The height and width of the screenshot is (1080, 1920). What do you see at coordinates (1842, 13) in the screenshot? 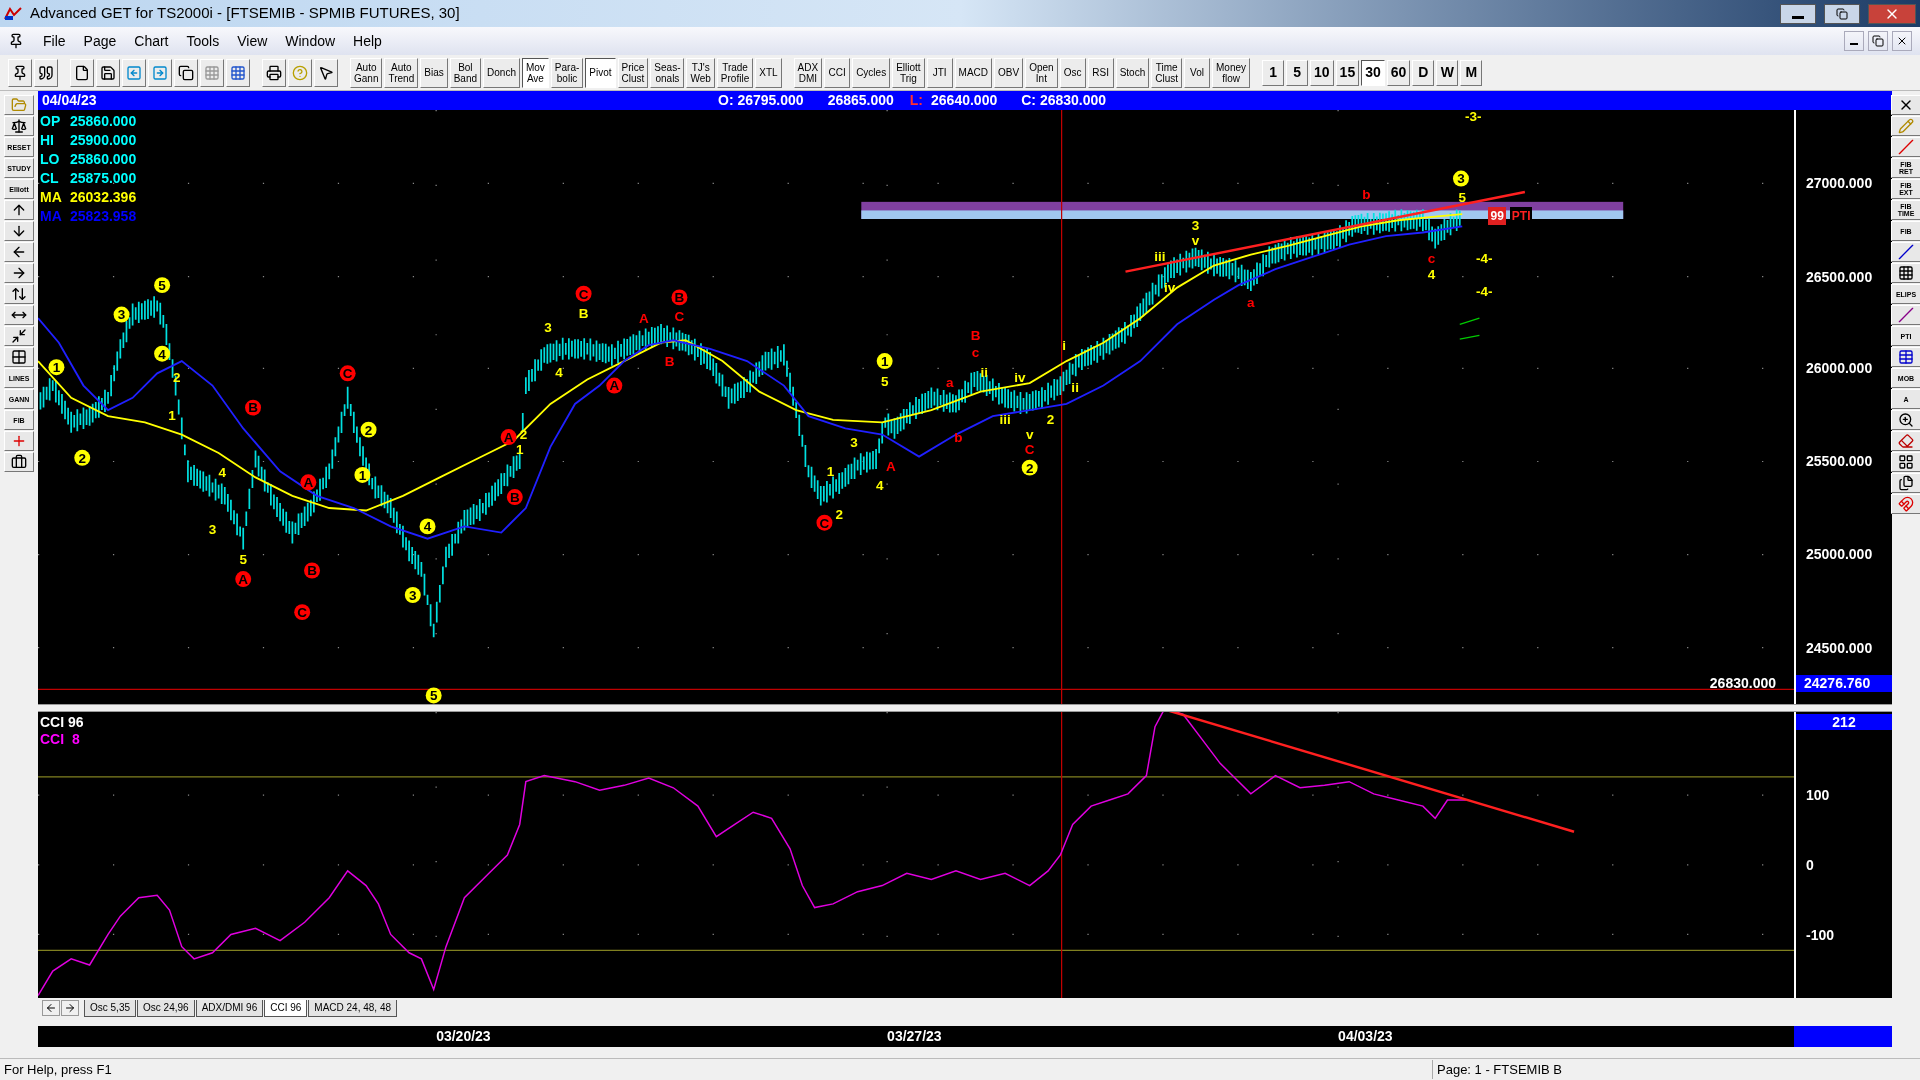
I see `maximize-button` at bounding box center [1842, 13].